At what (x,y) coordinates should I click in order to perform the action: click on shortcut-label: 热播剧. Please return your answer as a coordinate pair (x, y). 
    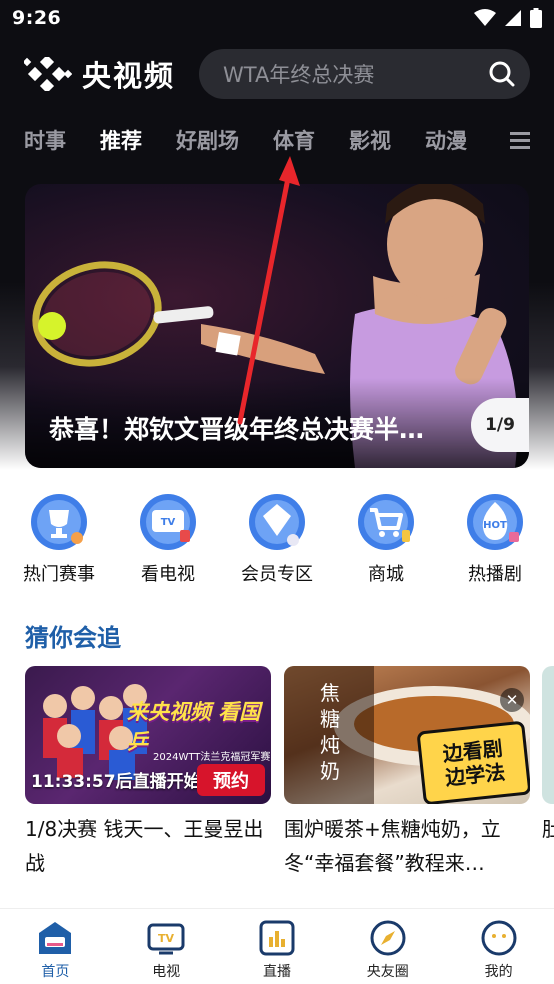
    Looking at the image, I should click on (495, 574).